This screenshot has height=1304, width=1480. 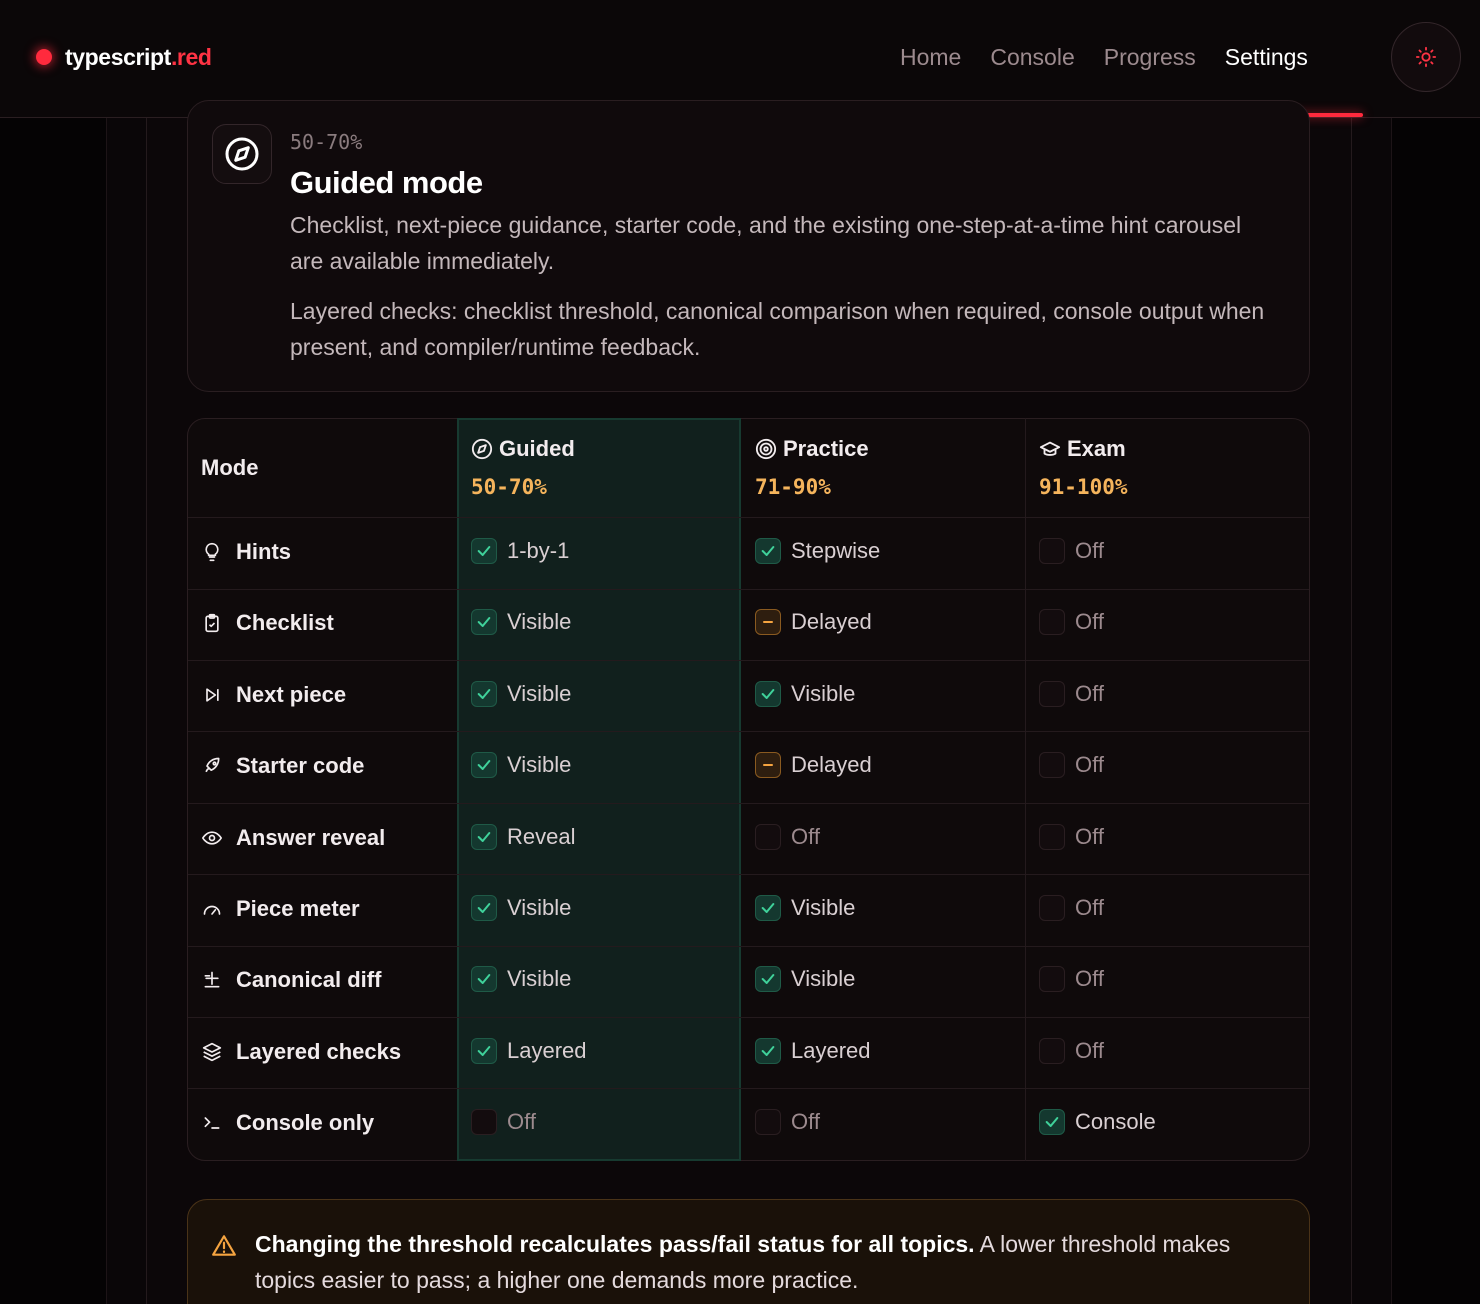 I want to click on cell-value: Console, so click(x=1115, y=1121).